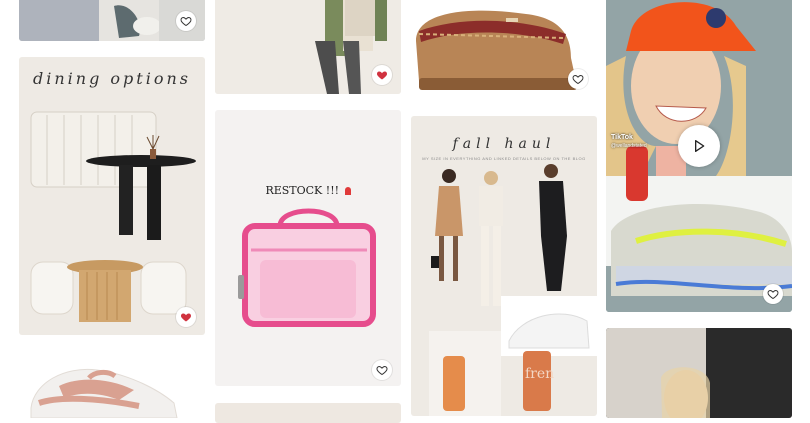  I want to click on tiktok-logo-text: TikTok, so click(622, 137).